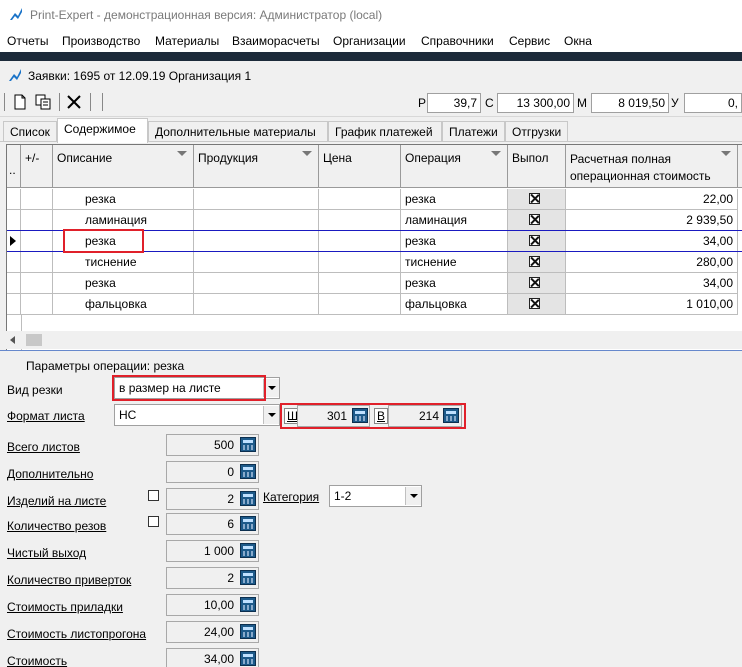  Describe the element at coordinates (238, 131) in the screenshot. I see `tab-additional-materials: Дополнительные материалы` at that location.